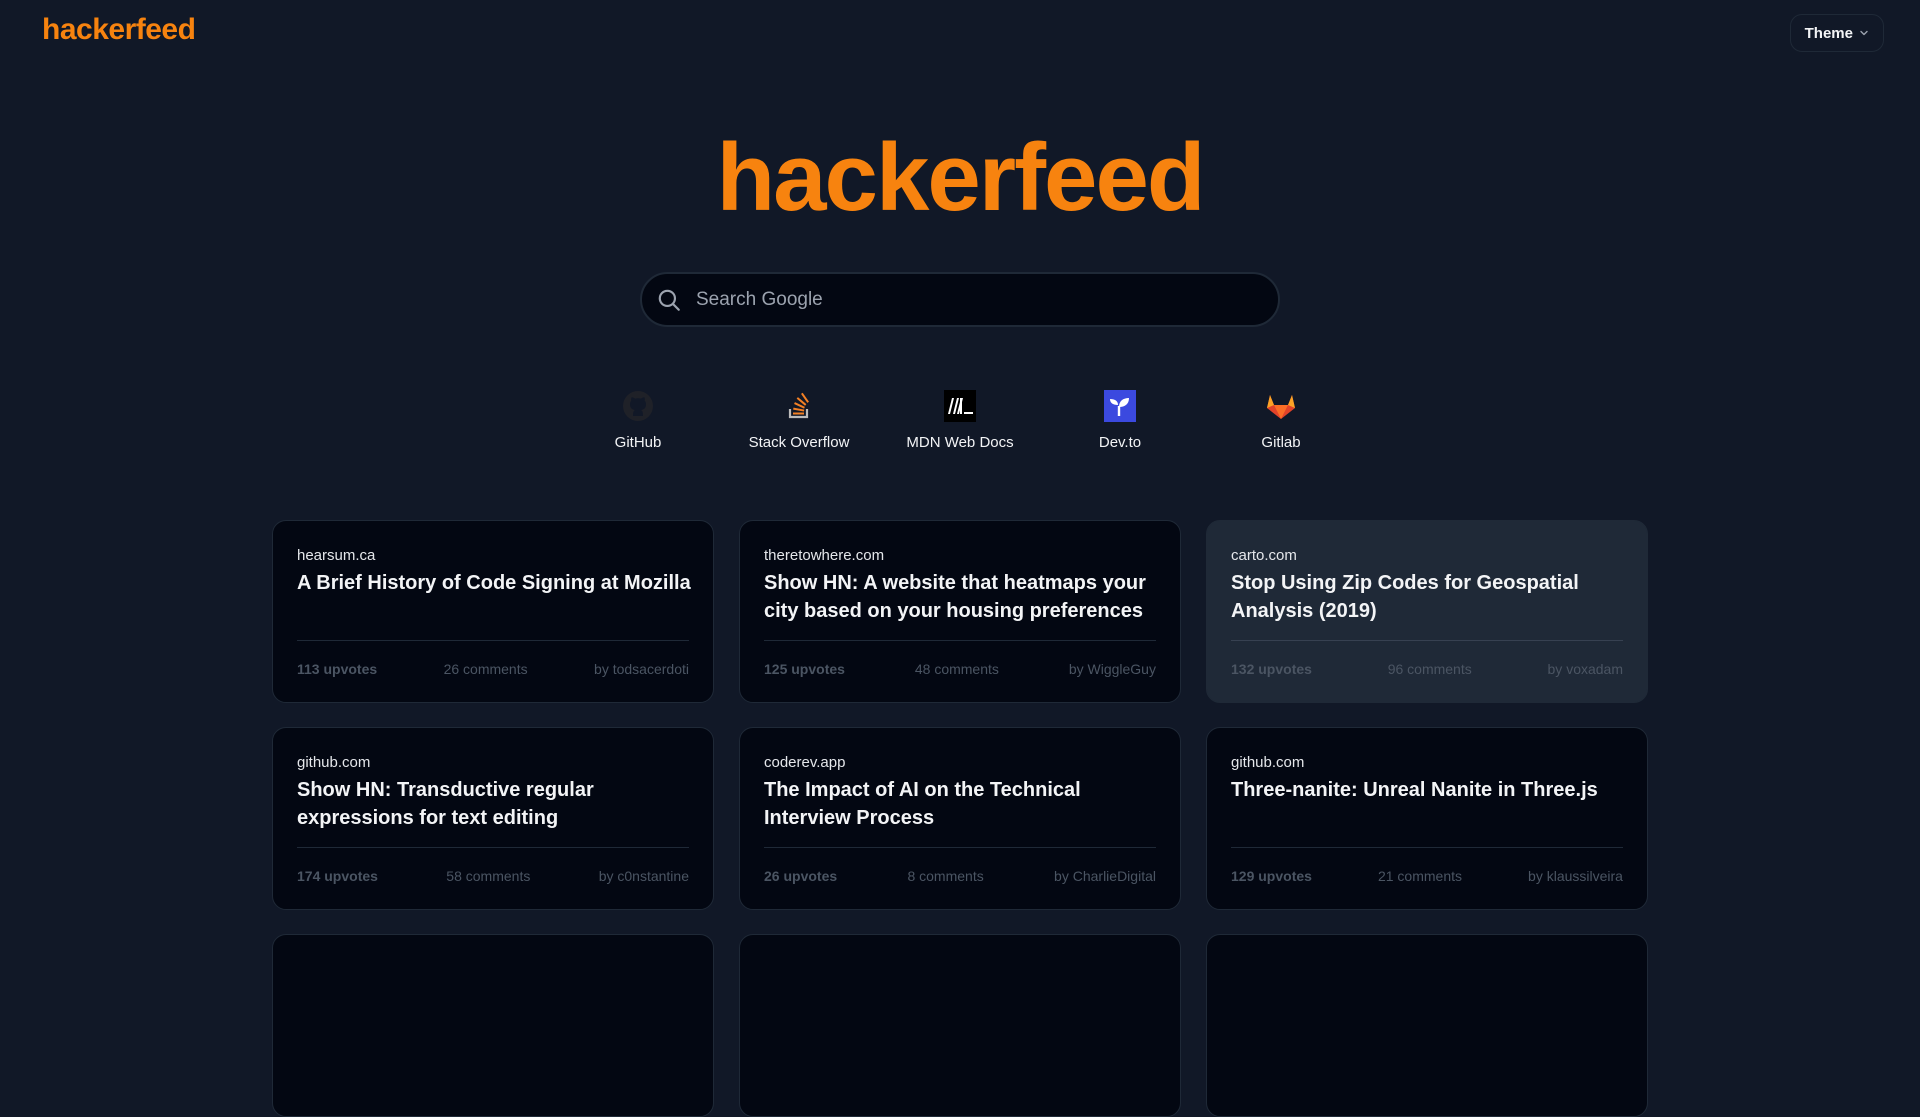  What do you see at coordinates (1864, 33) in the screenshot?
I see `chevron-down-icon` at bounding box center [1864, 33].